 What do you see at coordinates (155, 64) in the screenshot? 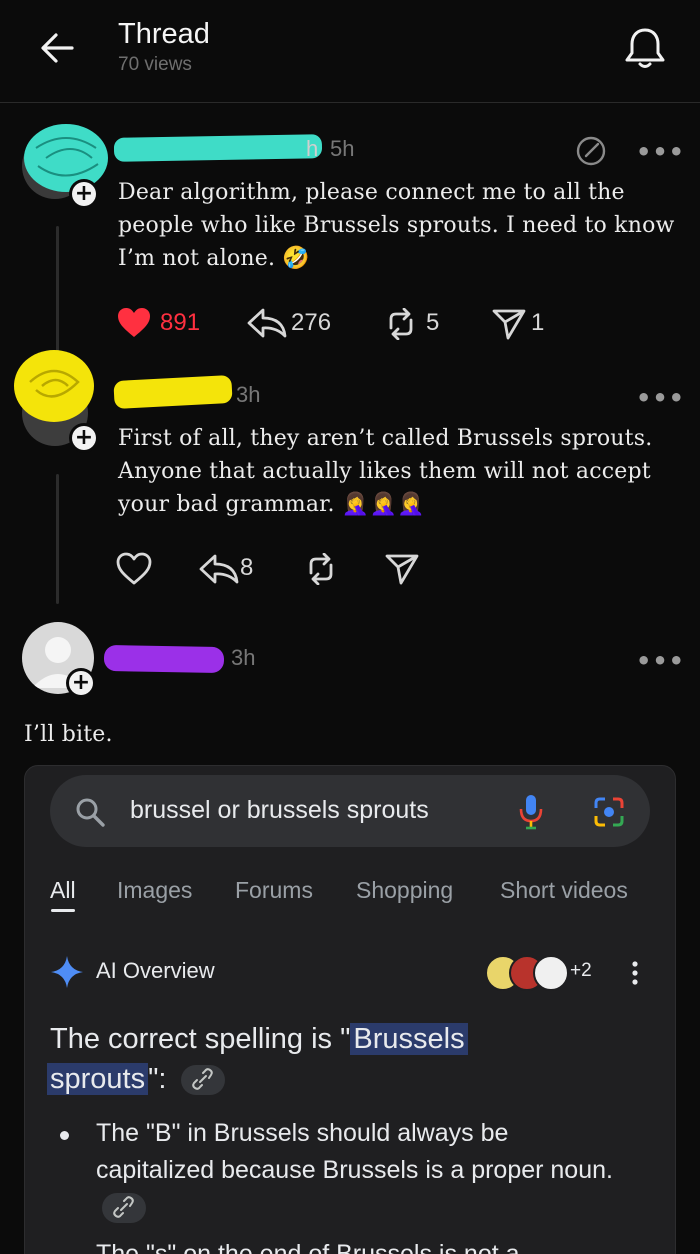
I see `view-count: 70 views` at bounding box center [155, 64].